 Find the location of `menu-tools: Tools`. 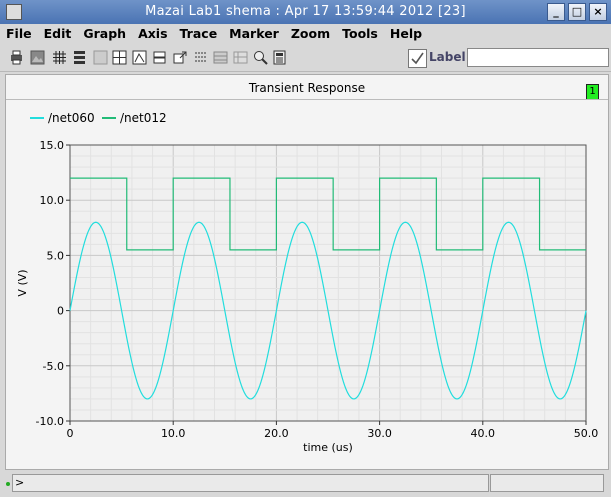

menu-tools: Tools is located at coordinates (360, 34).